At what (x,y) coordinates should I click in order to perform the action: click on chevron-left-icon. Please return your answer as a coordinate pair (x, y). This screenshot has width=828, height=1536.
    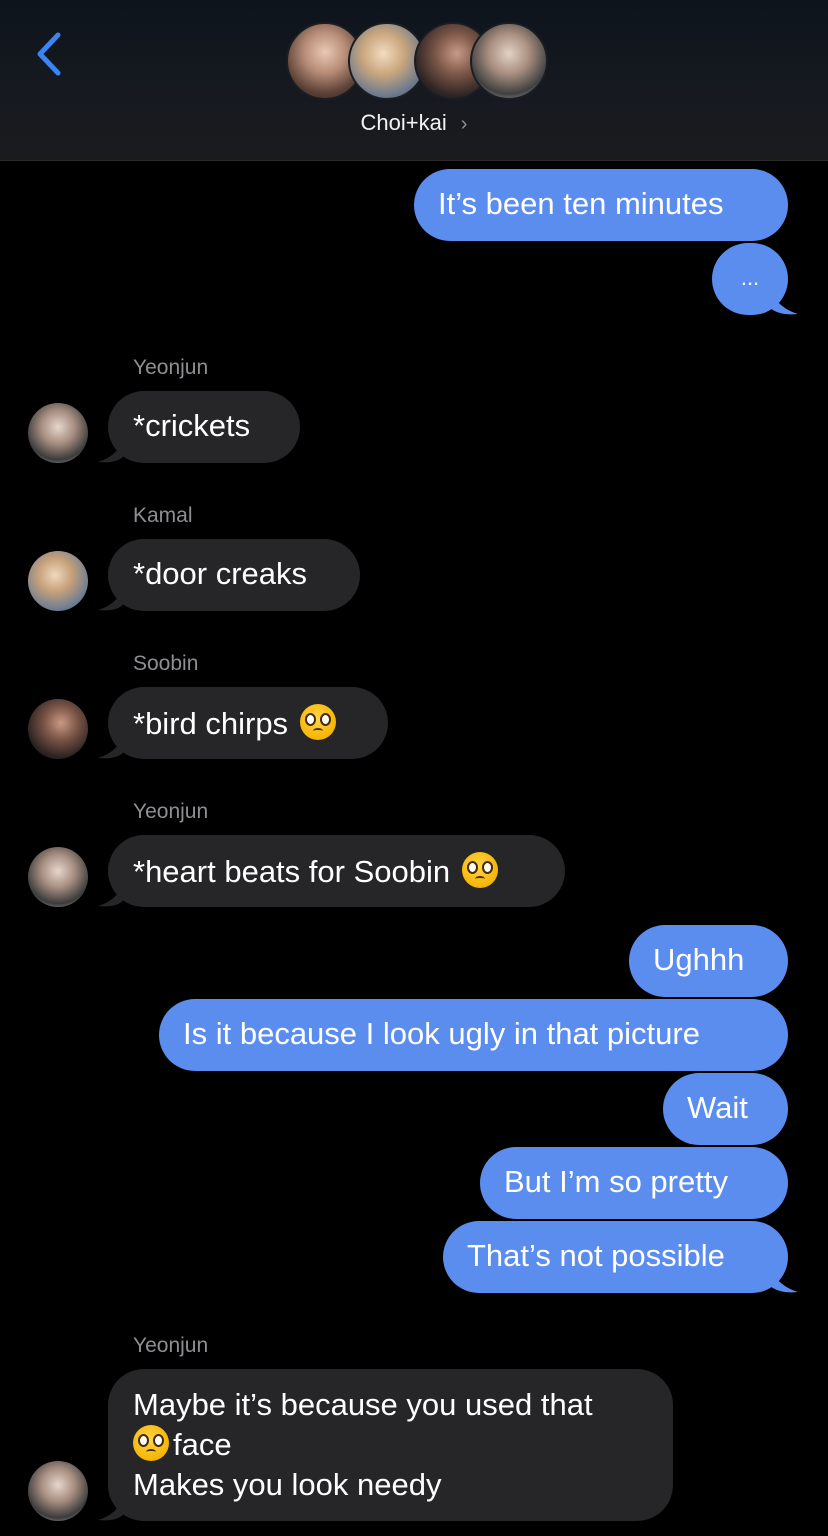
    Looking at the image, I should click on (49, 54).